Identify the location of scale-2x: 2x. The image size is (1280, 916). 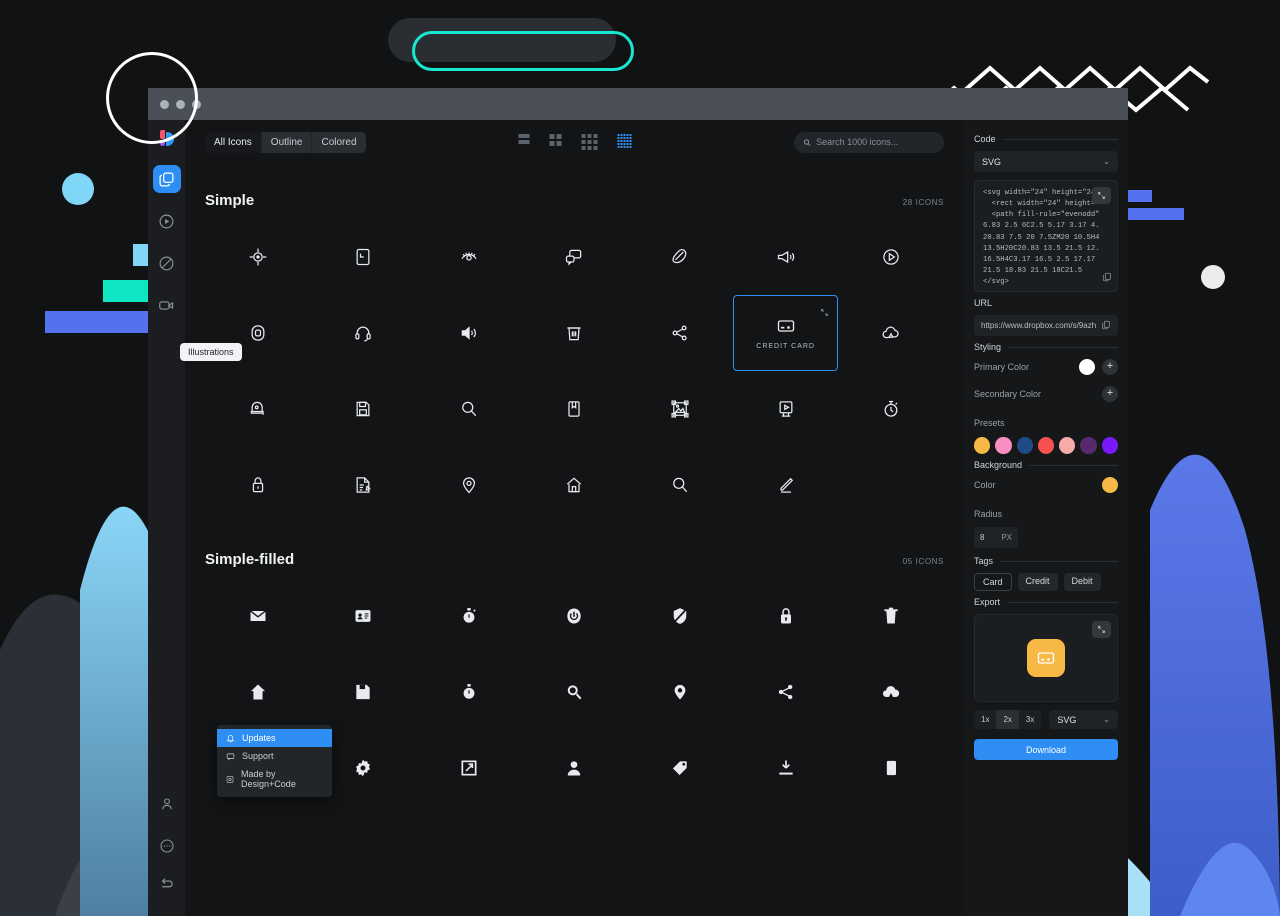
(1007, 719).